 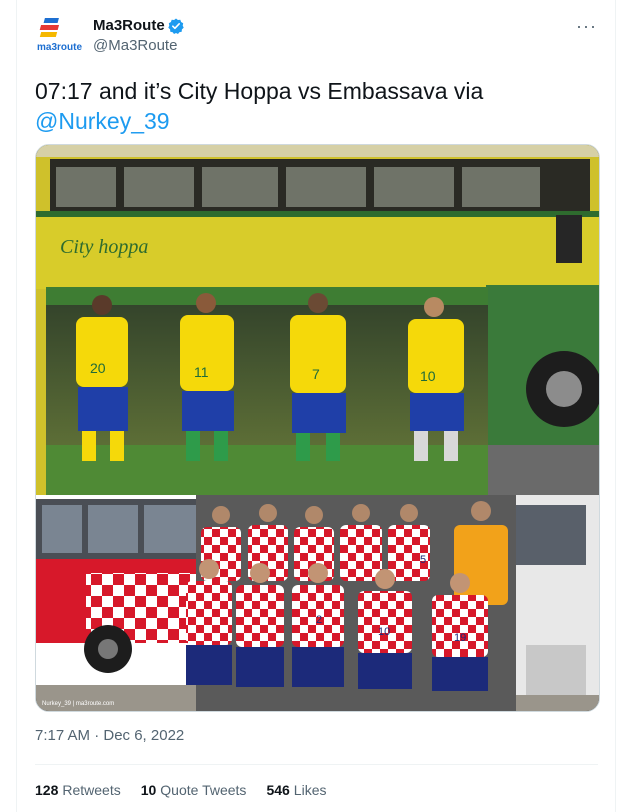 I want to click on quote-tweets-stat: 10 Quote Tweets, so click(x=194, y=790).